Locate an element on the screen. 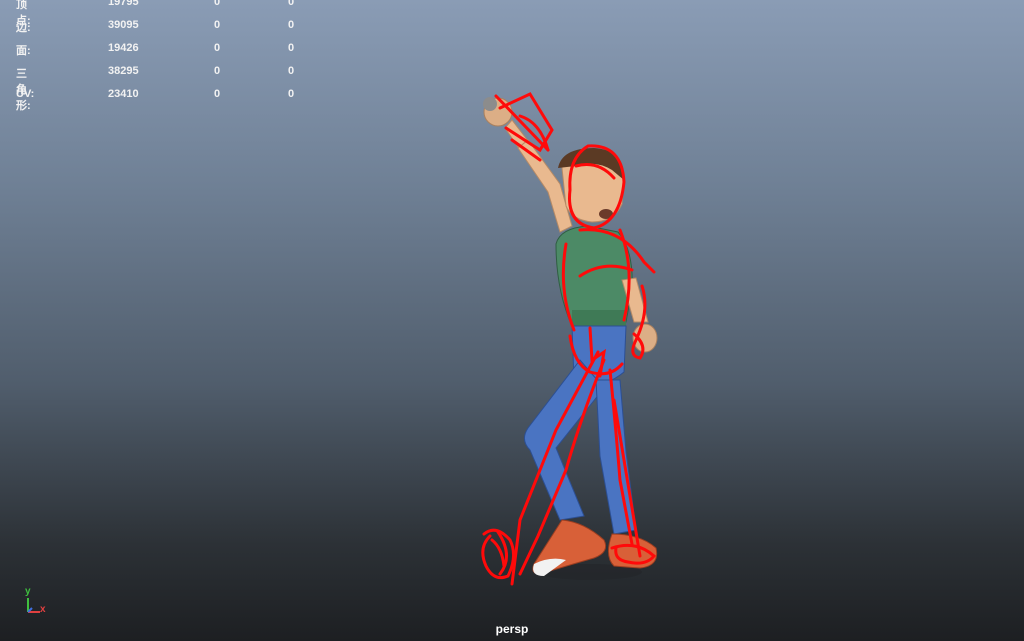  axis-x-label: x is located at coordinates (43, 609).